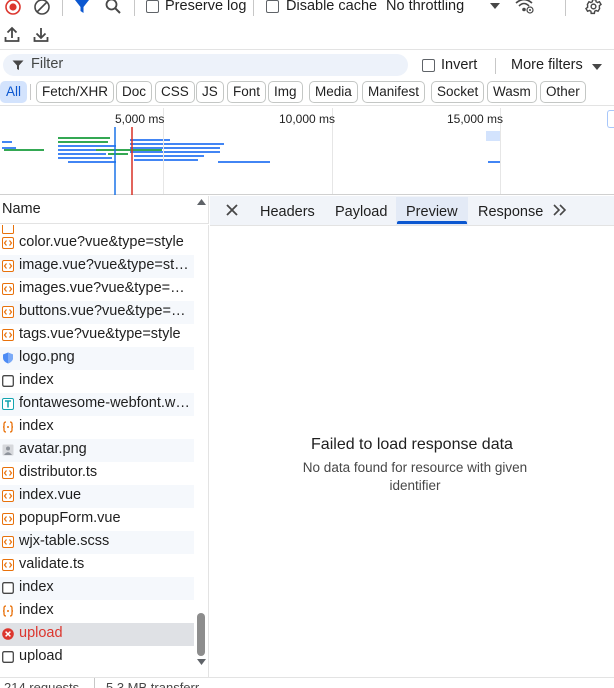 The image size is (614, 688). Describe the element at coordinates (97, 565) in the screenshot. I see `request-row: validate.ts` at that location.